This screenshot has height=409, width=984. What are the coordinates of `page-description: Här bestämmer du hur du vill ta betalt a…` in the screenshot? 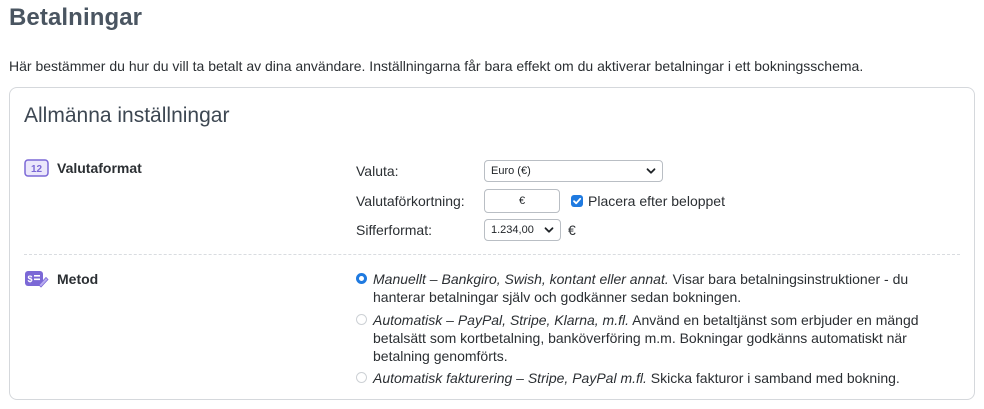 It's located at (436, 66).